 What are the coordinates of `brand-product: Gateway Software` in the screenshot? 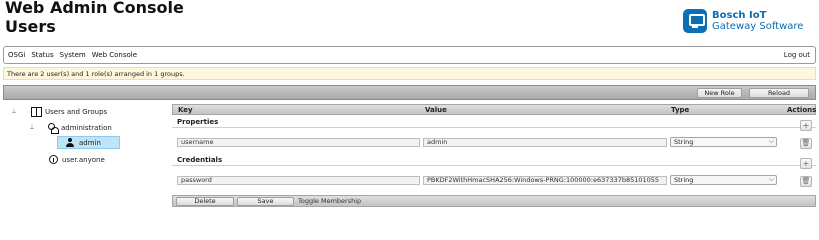 It's located at (758, 26).